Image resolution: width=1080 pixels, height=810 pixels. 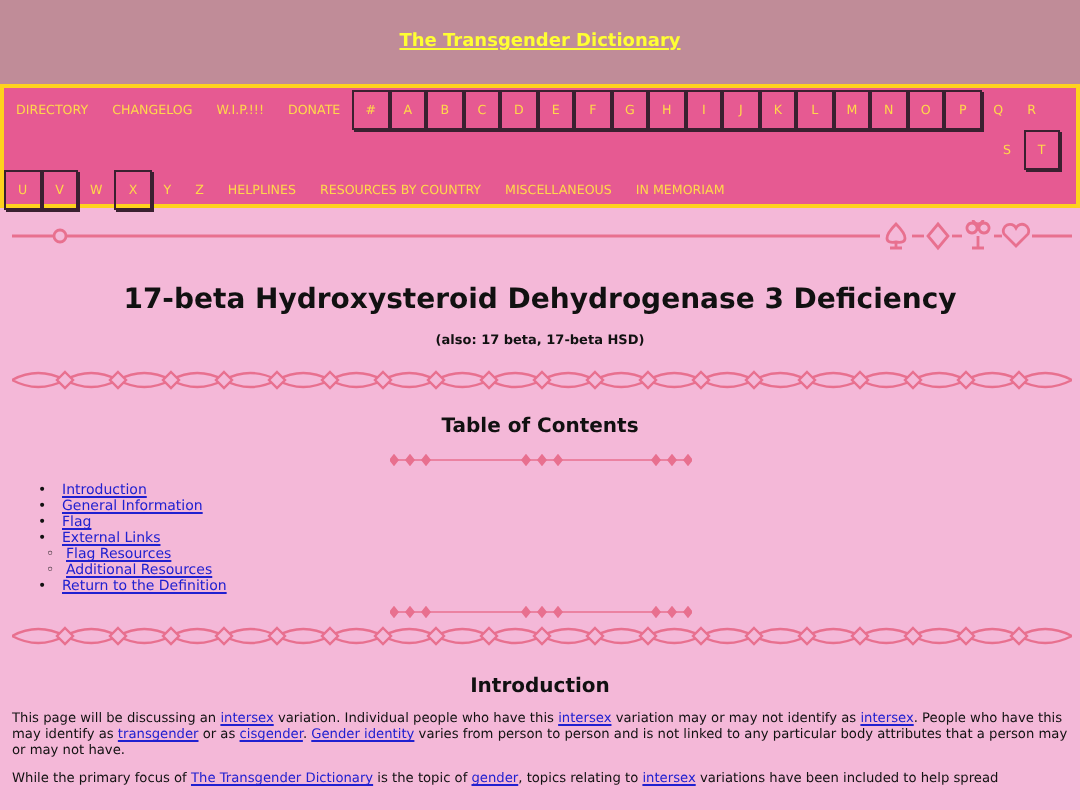 What do you see at coordinates (540, 688) in the screenshot?
I see `section-heading: Introduction` at bounding box center [540, 688].